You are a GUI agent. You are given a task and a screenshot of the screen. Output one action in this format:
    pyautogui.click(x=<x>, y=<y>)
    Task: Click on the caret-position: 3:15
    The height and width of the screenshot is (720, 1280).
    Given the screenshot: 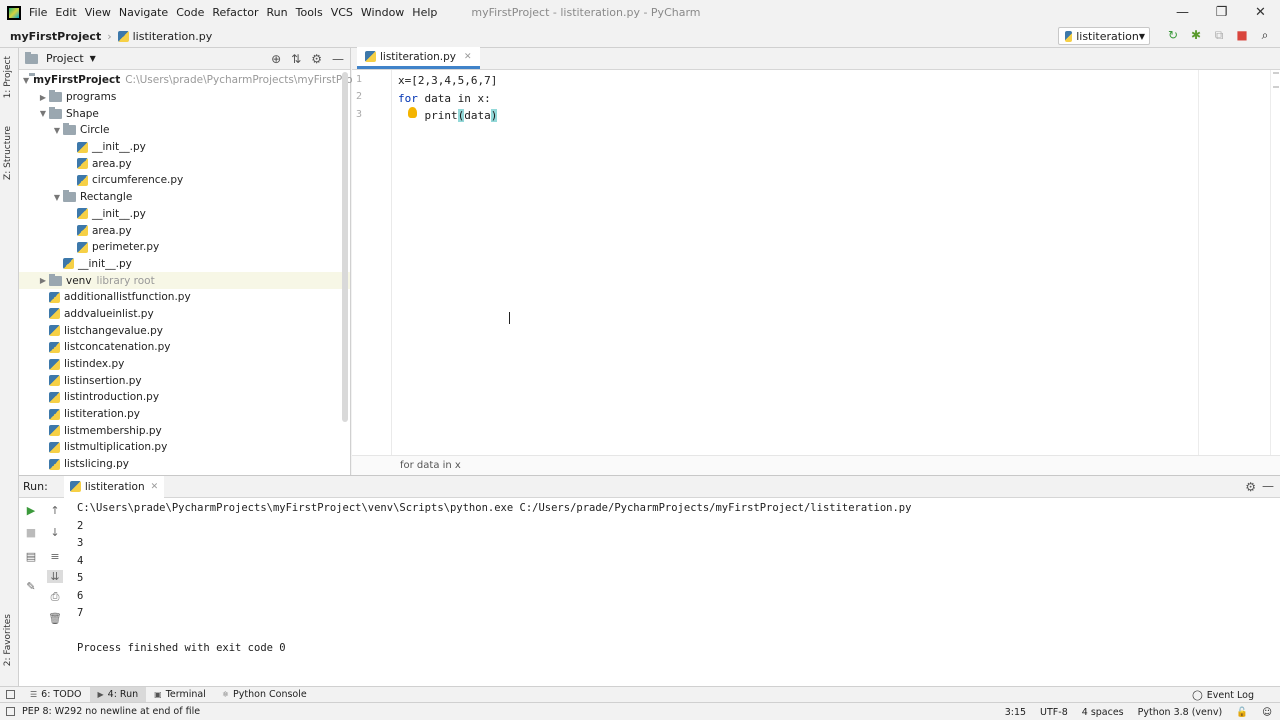 What is the action you would take?
    pyautogui.click(x=1015, y=712)
    